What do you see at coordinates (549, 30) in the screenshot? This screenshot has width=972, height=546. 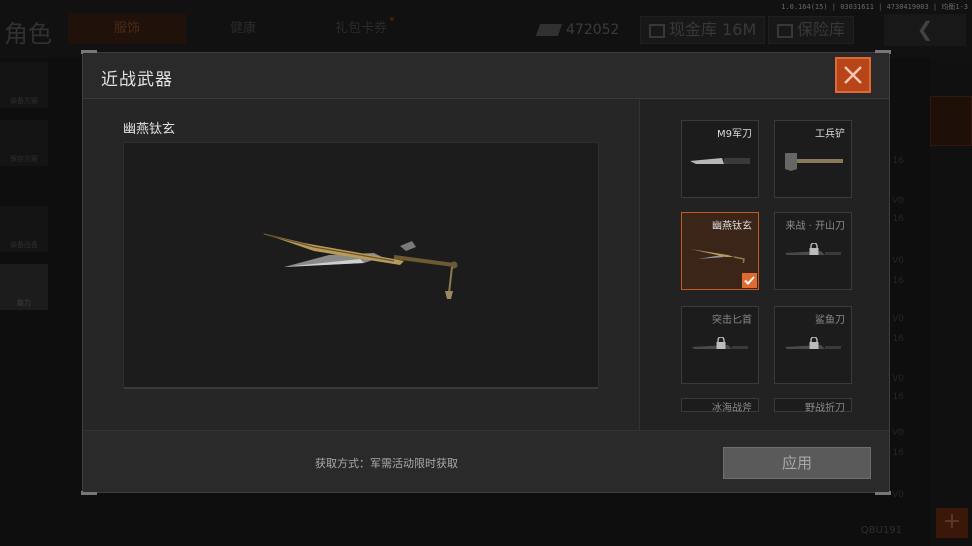 I see `cash-icon` at bounding box center [549, 30].